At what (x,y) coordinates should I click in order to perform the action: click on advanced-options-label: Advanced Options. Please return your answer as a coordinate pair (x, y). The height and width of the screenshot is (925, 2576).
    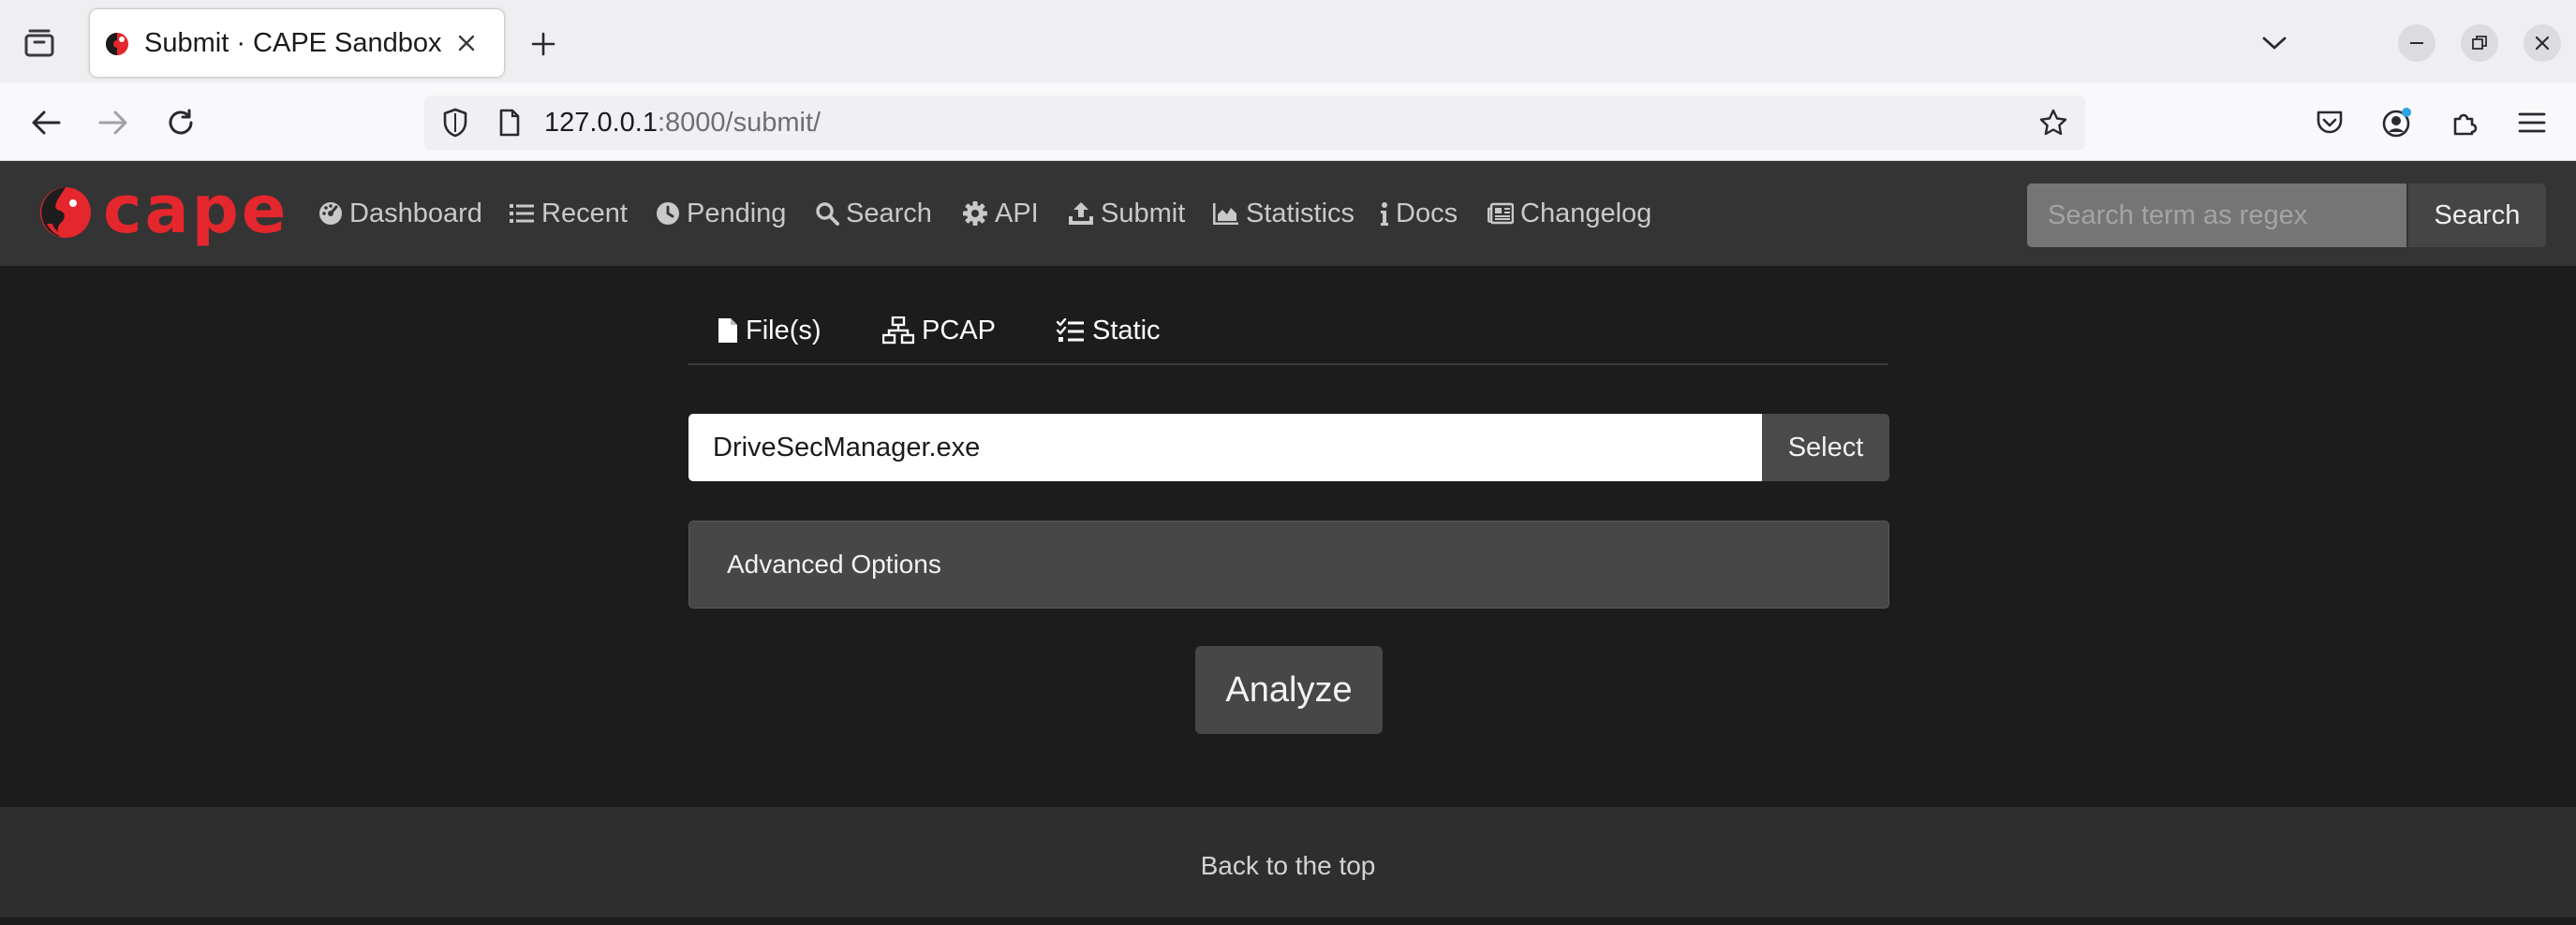
    Looking at the image, I should click on (834, 564).